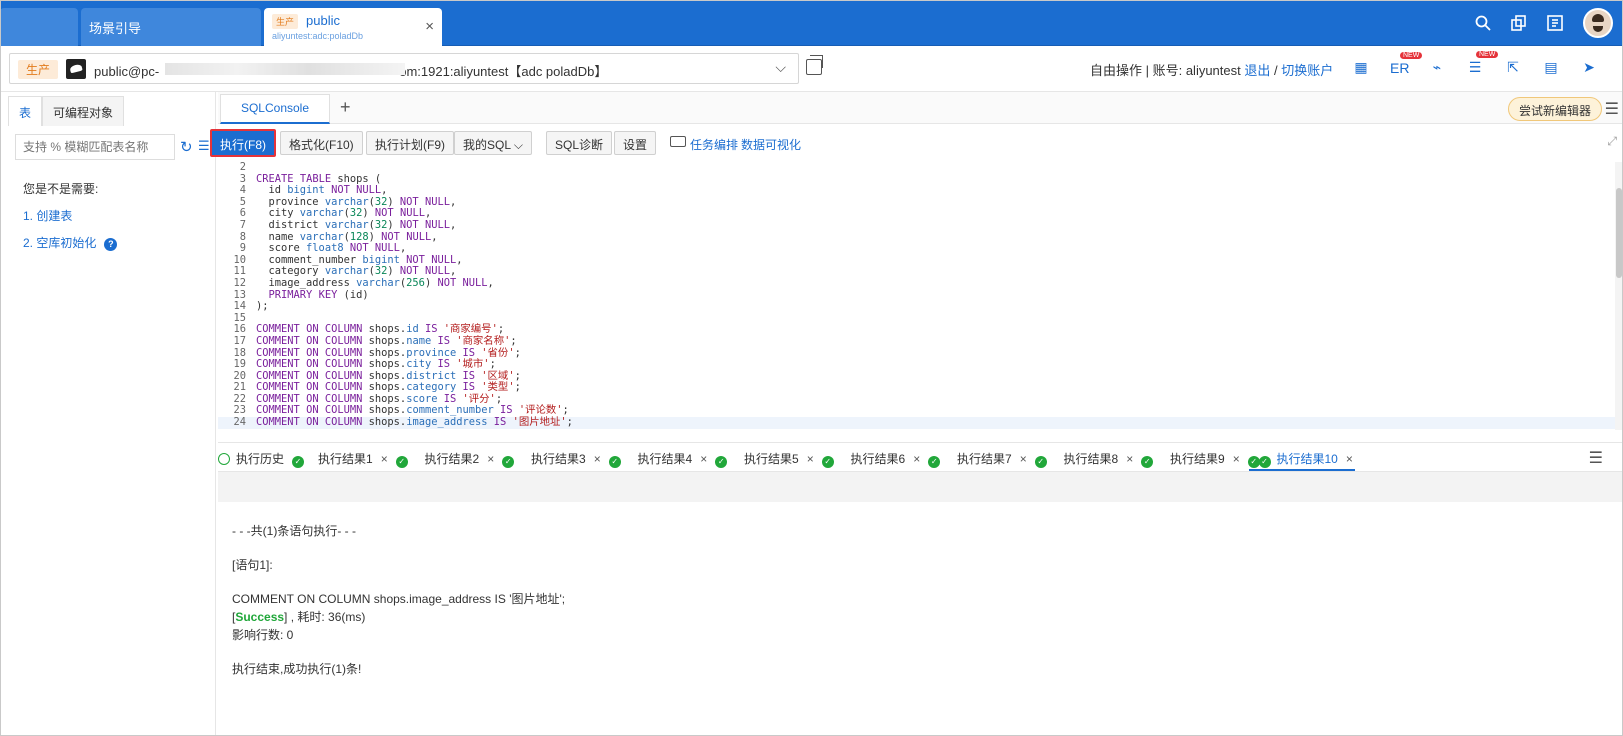 The height and width of the screenshot is (736, 1623). What do you see at coordinates (1307, 70) in the screenshot?
I see `switch-account-link: 切换账户` at bounding box center [1307, 70].